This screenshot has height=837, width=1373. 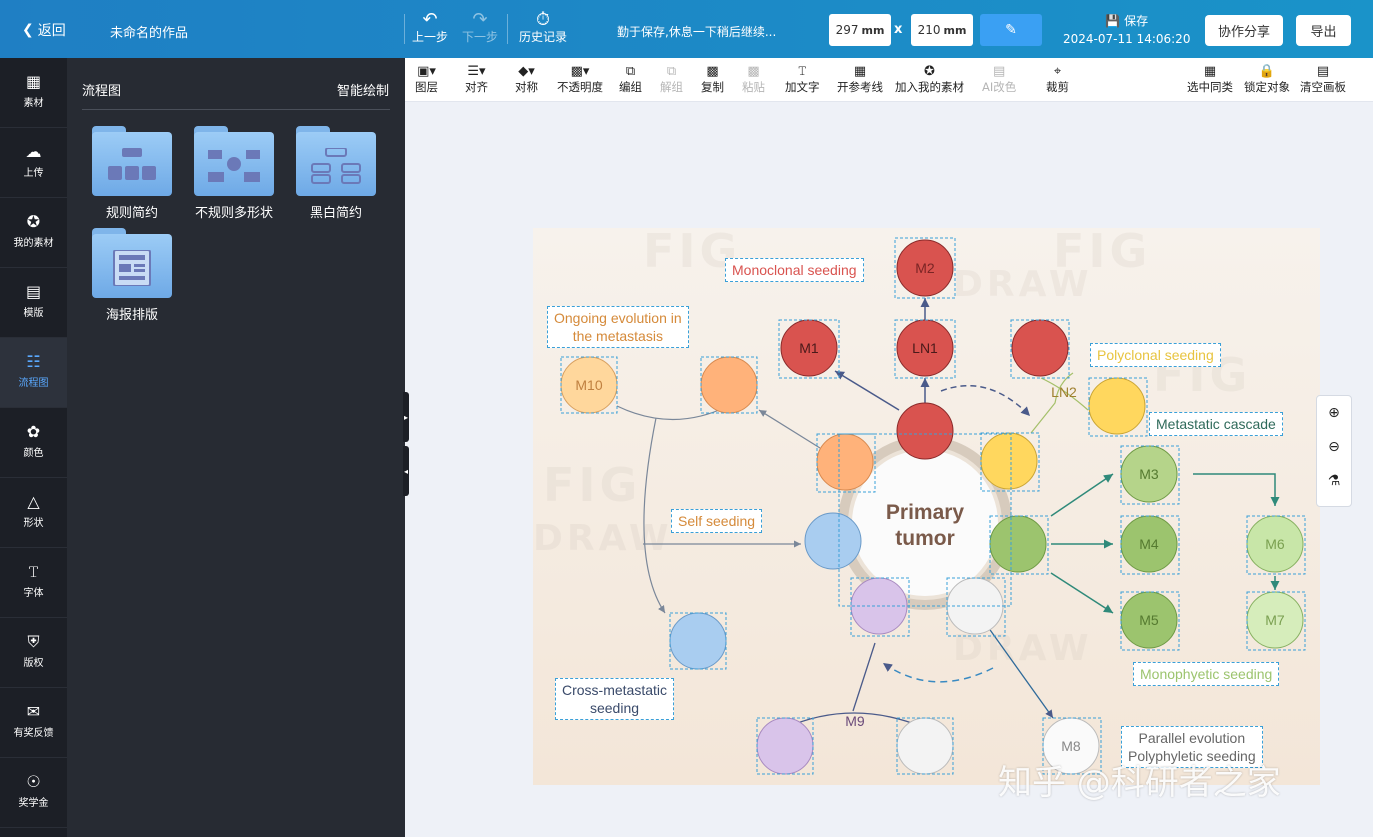 I want to click on tool-label: 粘贴, so click(x=753, y=87).